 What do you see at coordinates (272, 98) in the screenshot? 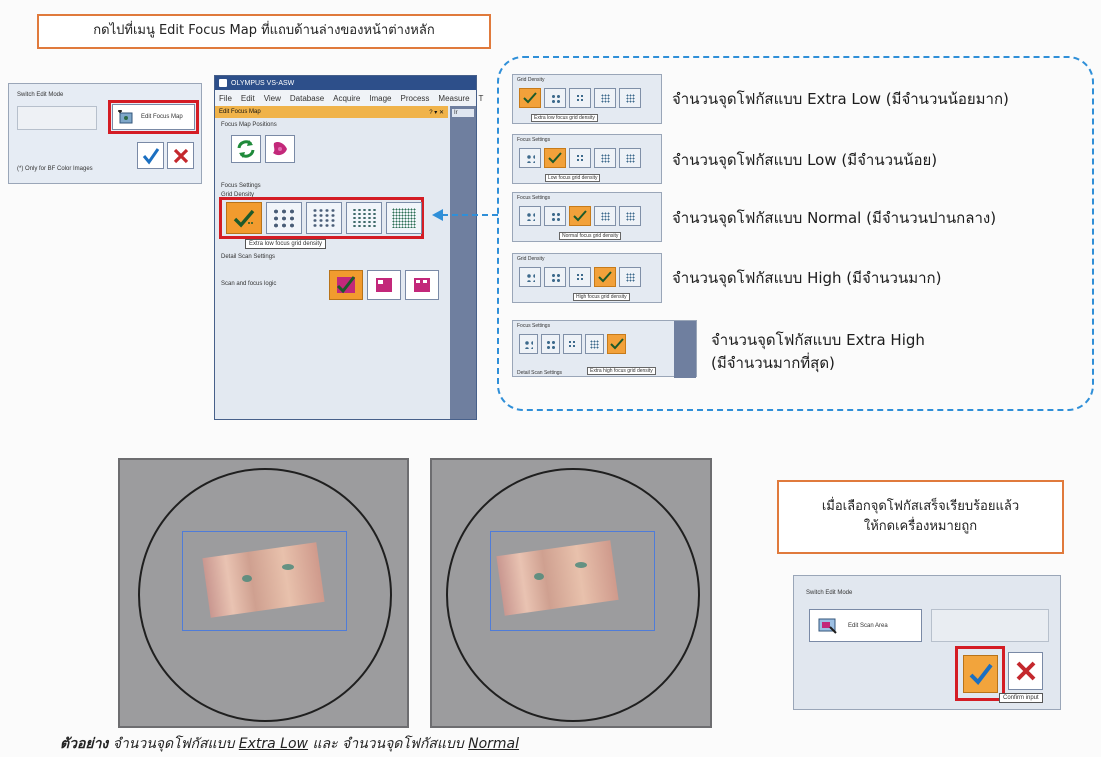
I see `menu-view: View` at bounding box center [272, 98].